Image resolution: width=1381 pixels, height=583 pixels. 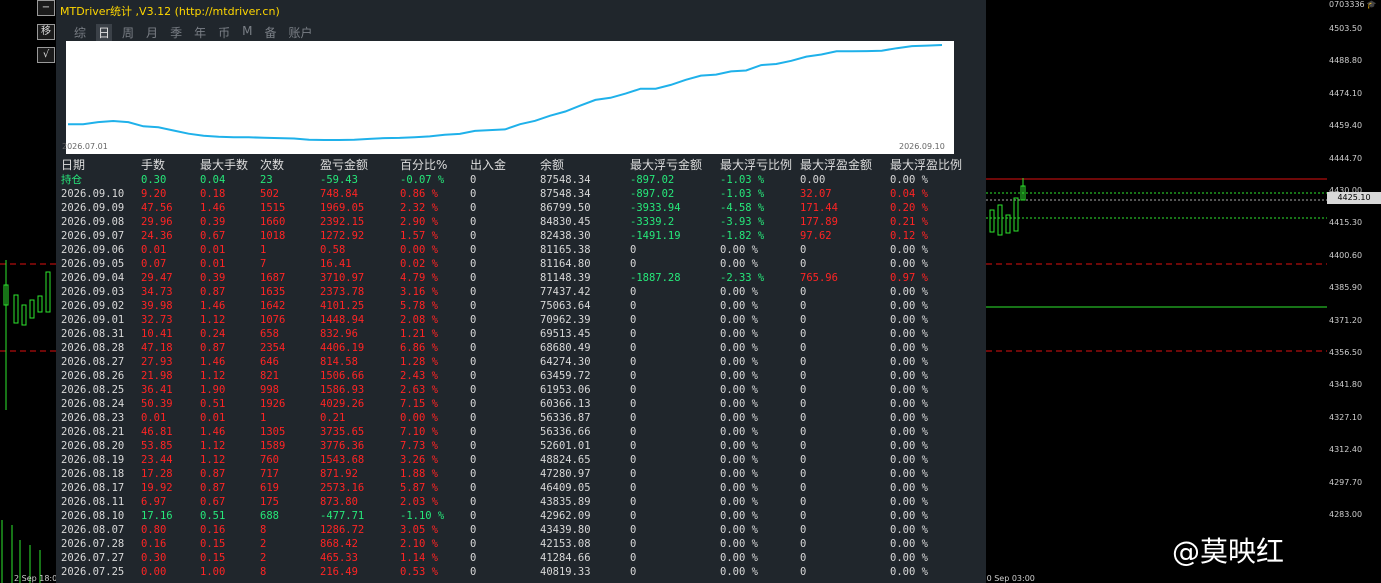 What do you see at coordinates (273, 292) in the screenshot?
I see `table-cell: 1635` at bounding box center [273, 292].